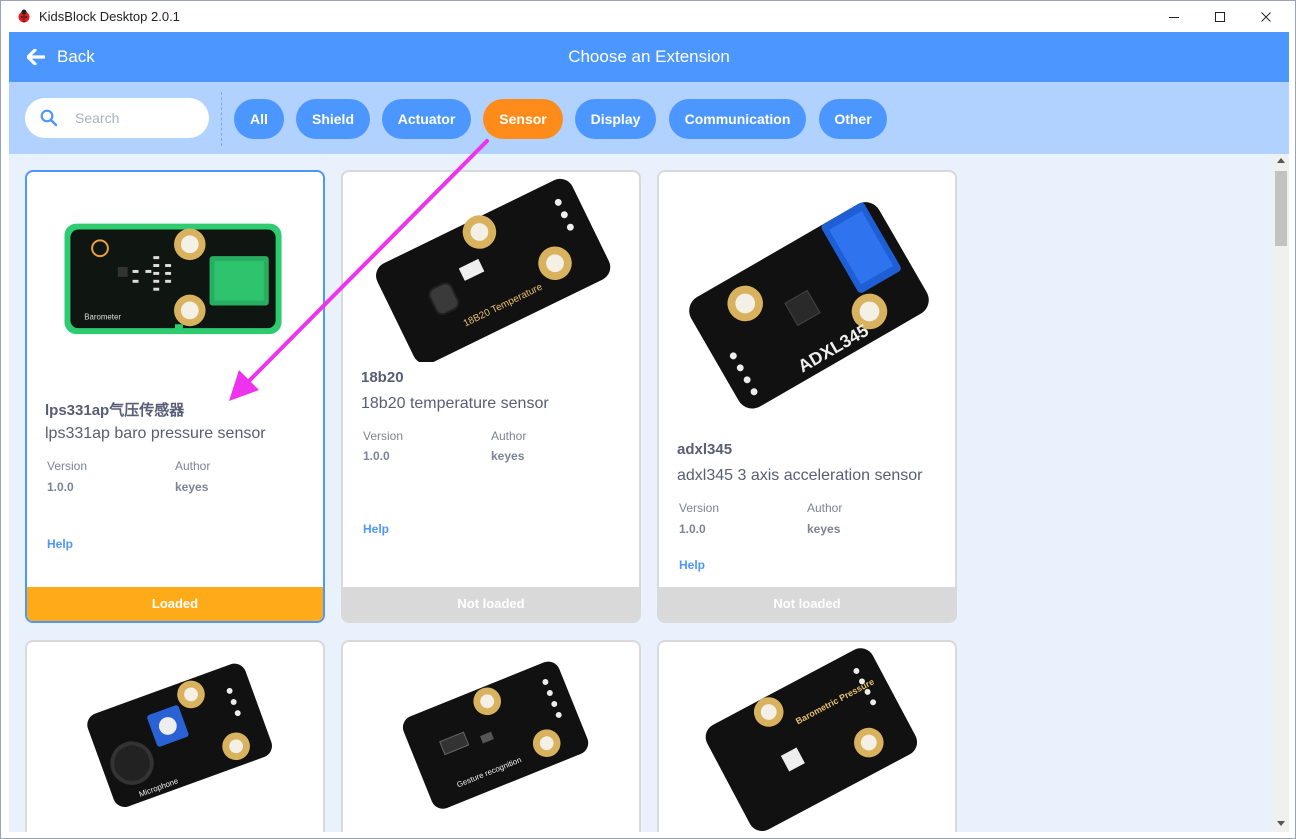 This screenshot has width=1296, height=839. What do you see at coordinates (705, 449) in the screenshot?
I see `extension-name: adxl345` at bounding box center [705, 449].